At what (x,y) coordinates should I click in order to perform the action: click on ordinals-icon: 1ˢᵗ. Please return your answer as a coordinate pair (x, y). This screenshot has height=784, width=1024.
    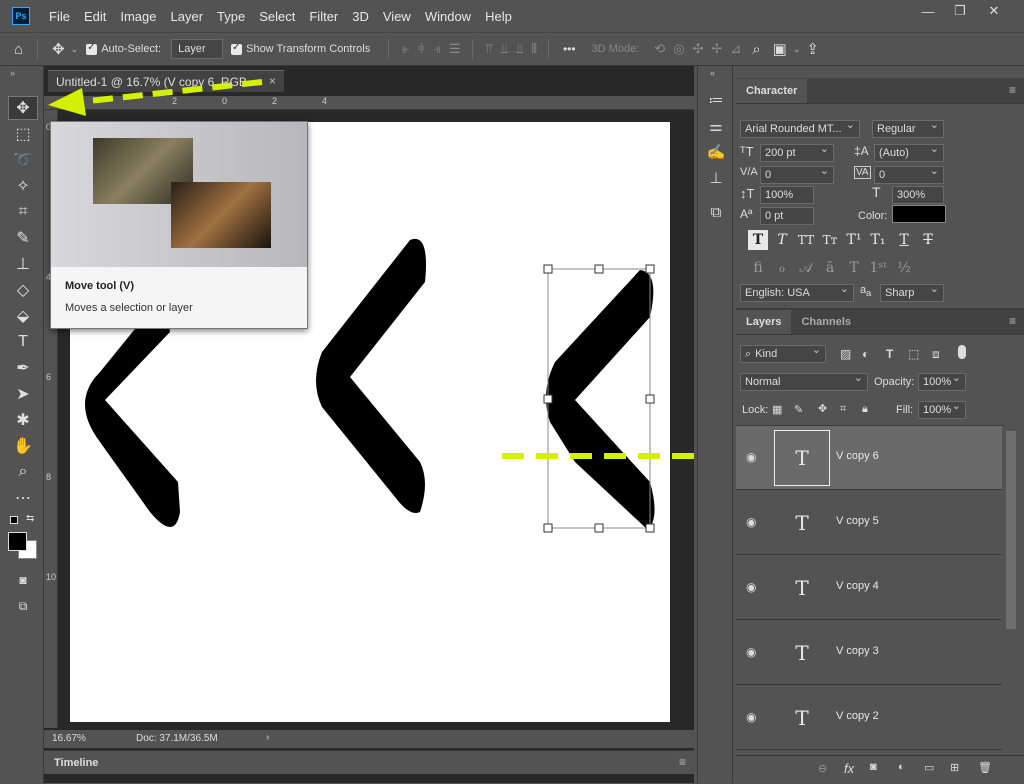
    Looking at the image, I should click on (878, 268).